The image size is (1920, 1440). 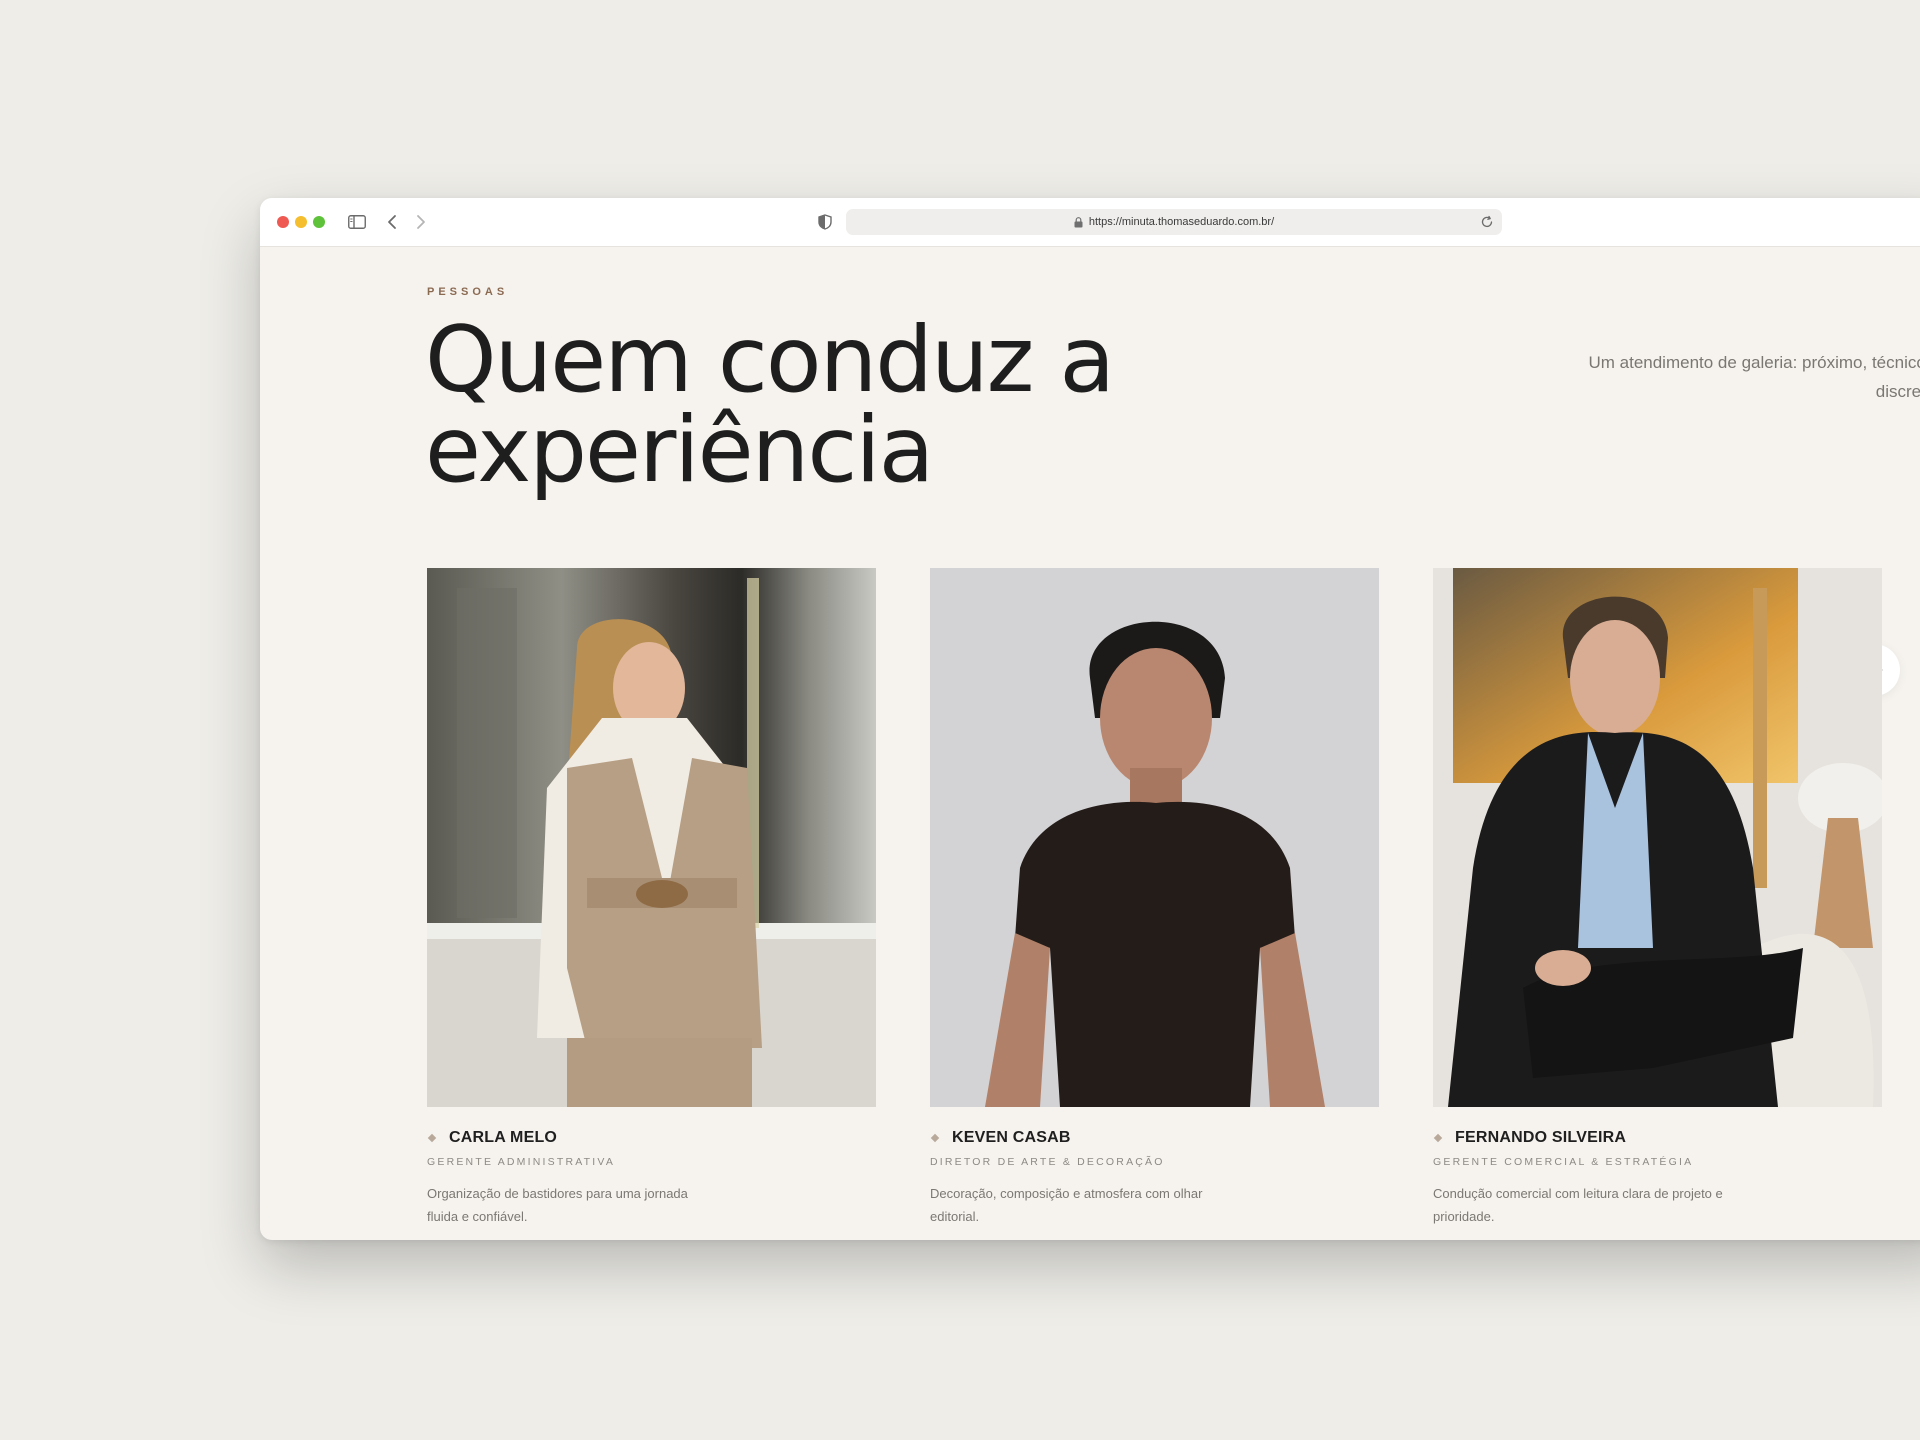 What do you see at coordinates (319, 222) in the screenshot?
I see `zoom-window-button` at bounding box center [319, 222].